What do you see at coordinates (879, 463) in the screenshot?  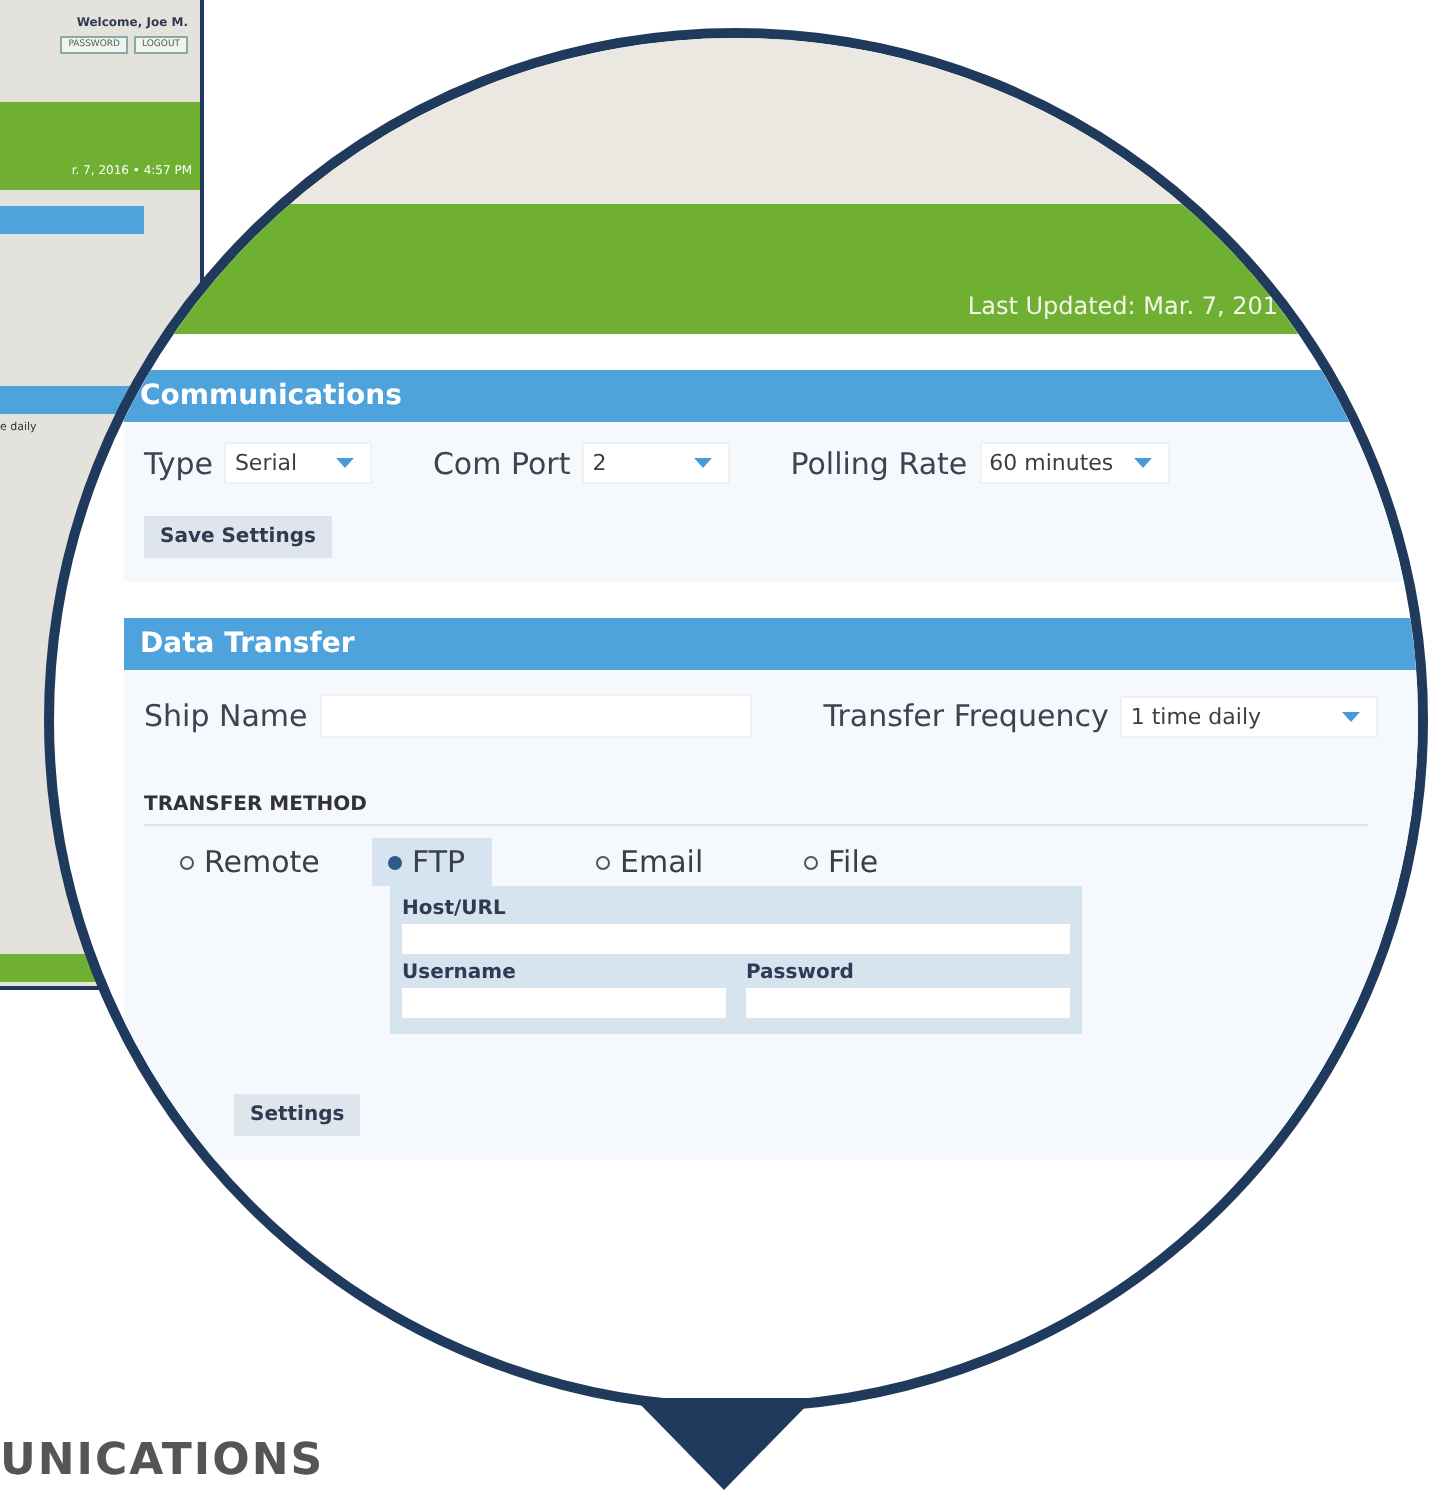 I see `field-label: Polling Rate` at bounding box center [879, 463].